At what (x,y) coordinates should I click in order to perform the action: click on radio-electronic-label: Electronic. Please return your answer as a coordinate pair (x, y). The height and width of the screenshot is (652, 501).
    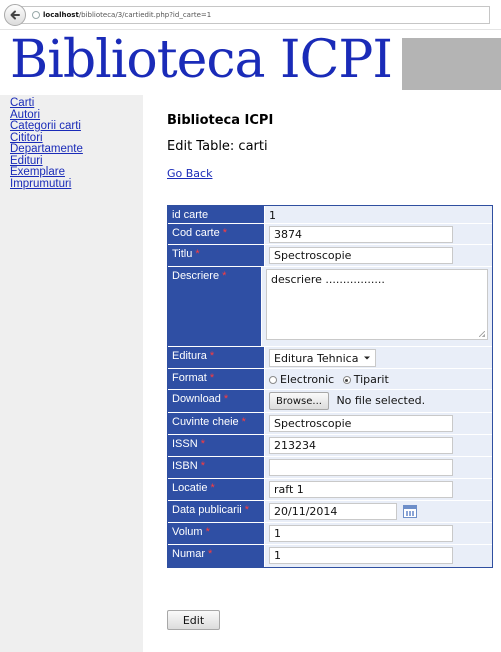
    Looking at the image, I should click on (307, 379).